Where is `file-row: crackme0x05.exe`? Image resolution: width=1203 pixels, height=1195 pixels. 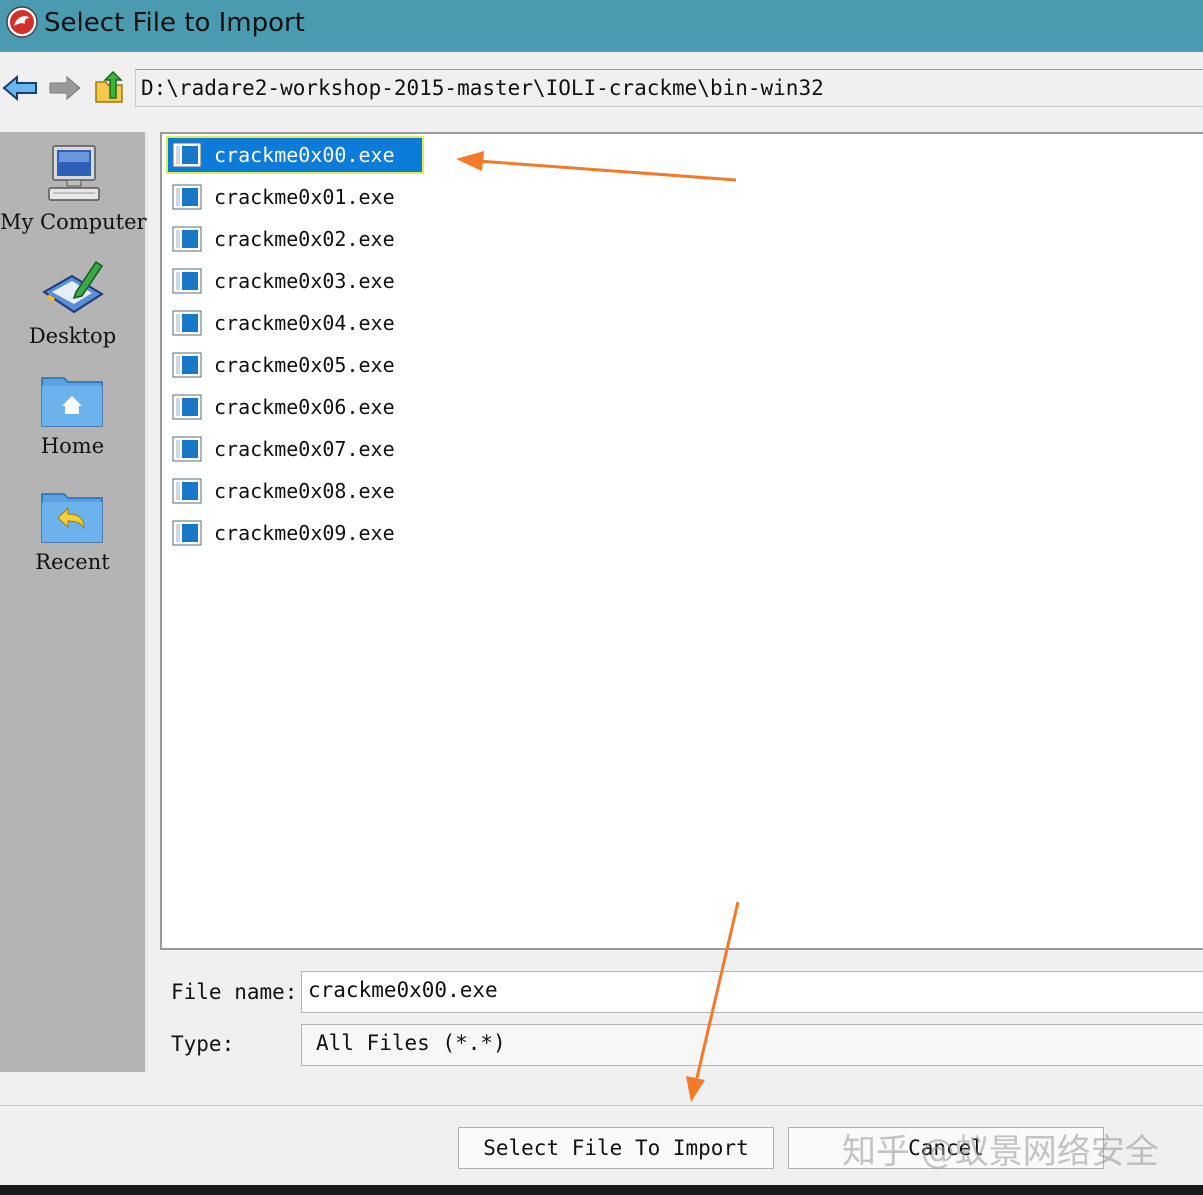
file-row: crackme0x05.exe is located at coordinates (295, 365).